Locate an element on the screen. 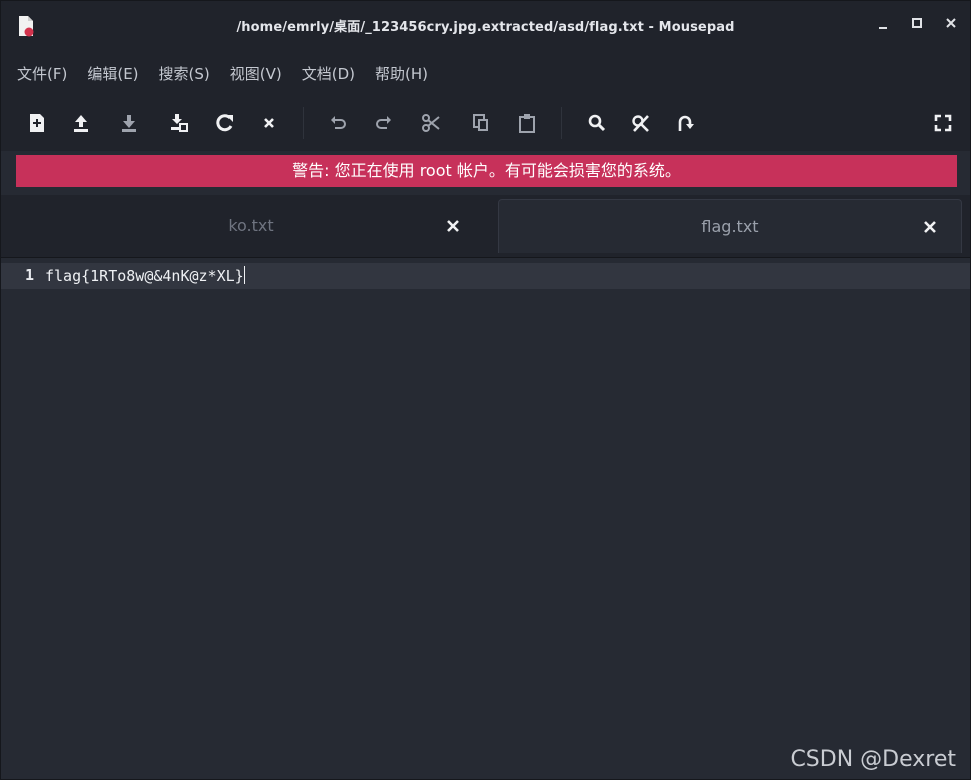  close-document-button is located at coordinates (269, 123).